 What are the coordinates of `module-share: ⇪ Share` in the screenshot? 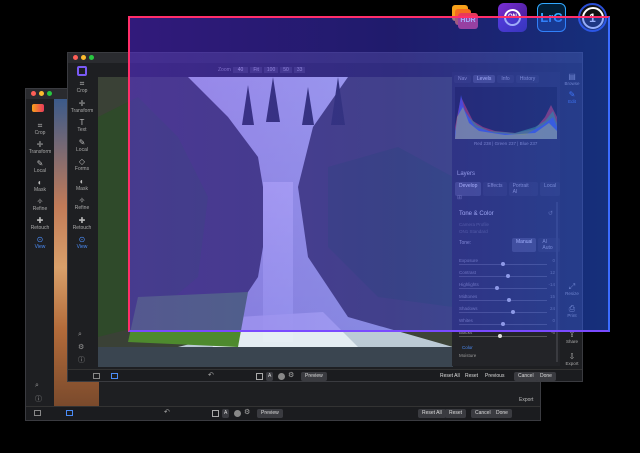 It's located at (572, 337).